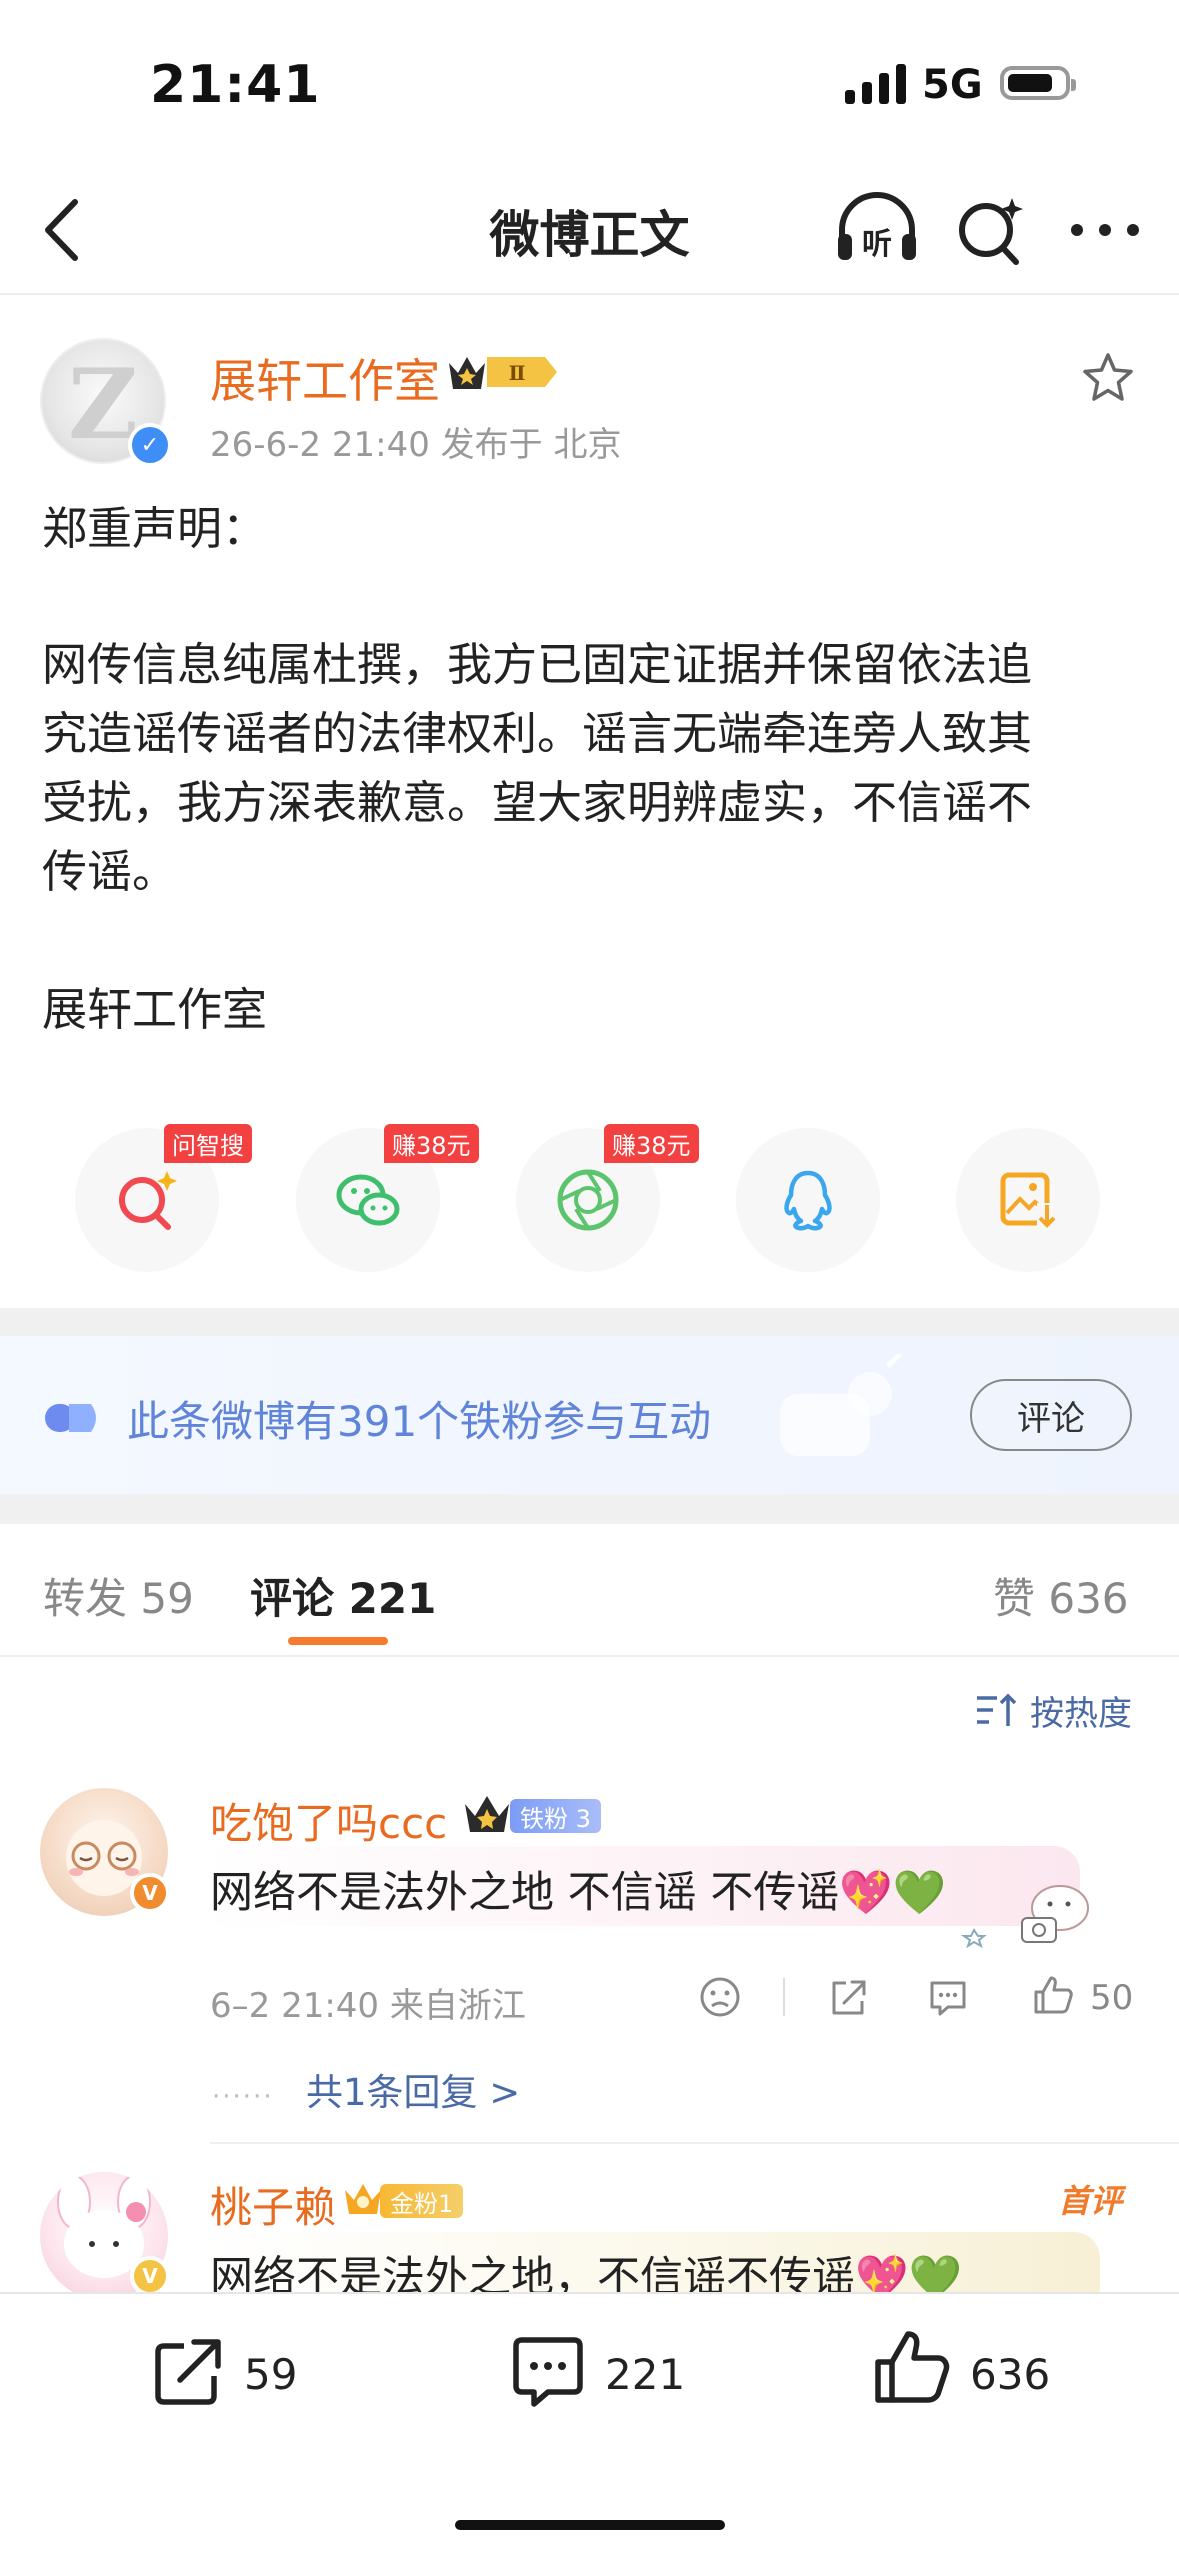 The height and width of the screenshot is (2558, 1179). What do you see at coordinates (912, 2370) in the screenshot?
I see `like-icon` at bounding box center [912, 2370].